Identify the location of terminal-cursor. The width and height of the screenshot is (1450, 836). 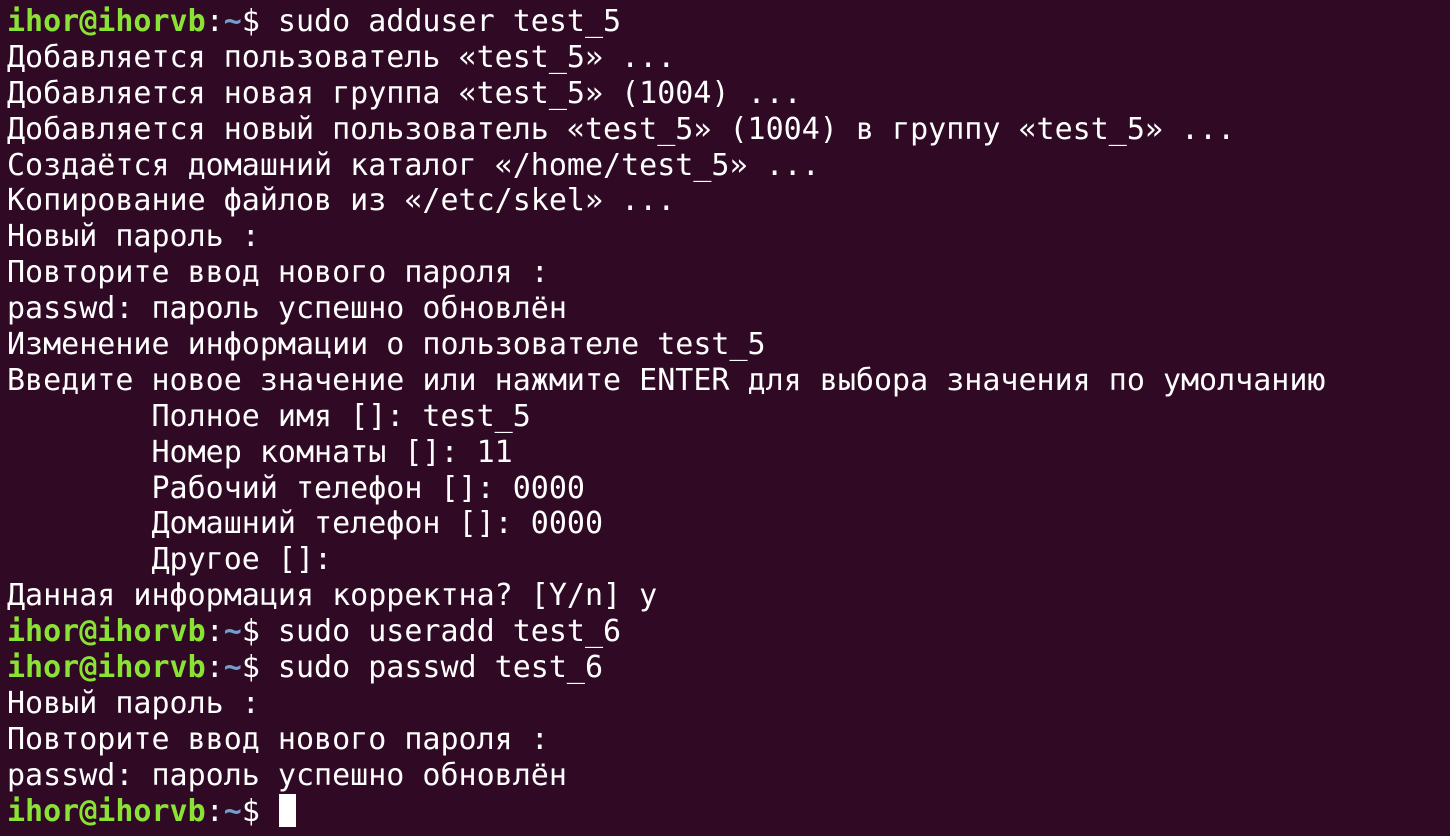
(287, 810).